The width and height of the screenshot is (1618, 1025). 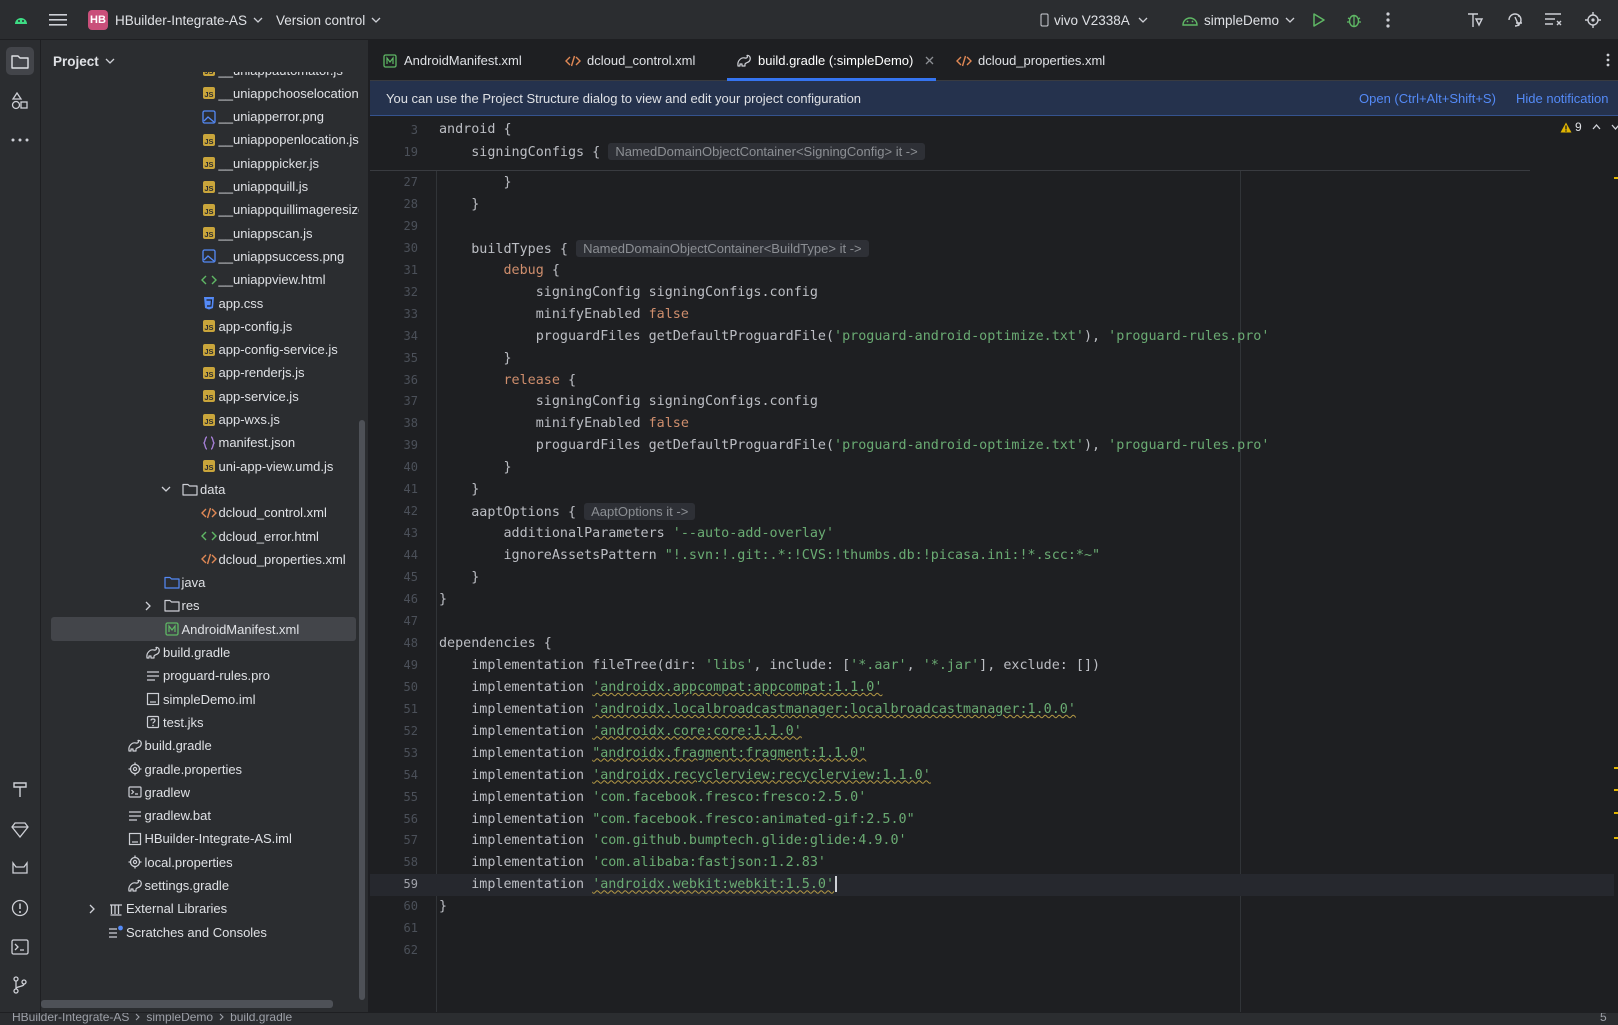 What do you see at coordinates (200, 816) in the screenshot?
I see `tree-item: gradlew.bat` at bounding box center [200, 816].